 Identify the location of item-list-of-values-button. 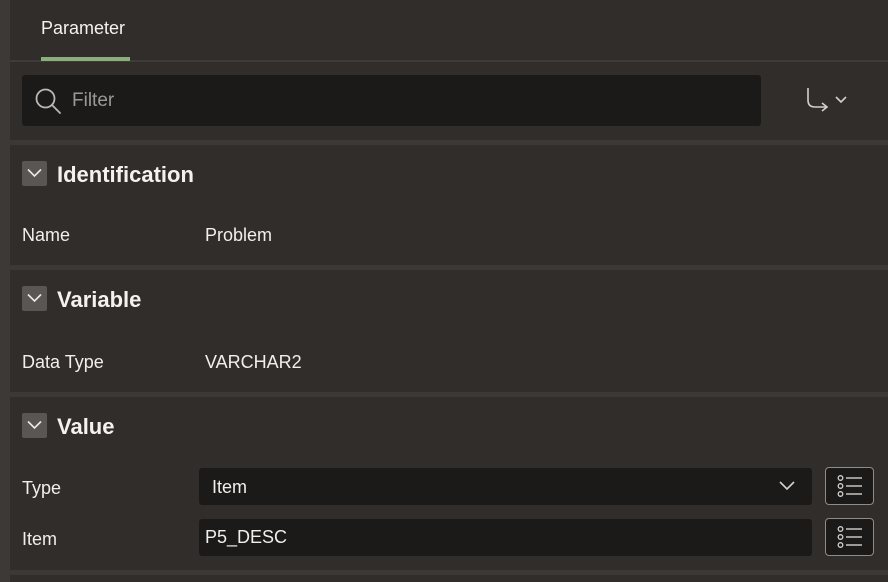
(849, 537).